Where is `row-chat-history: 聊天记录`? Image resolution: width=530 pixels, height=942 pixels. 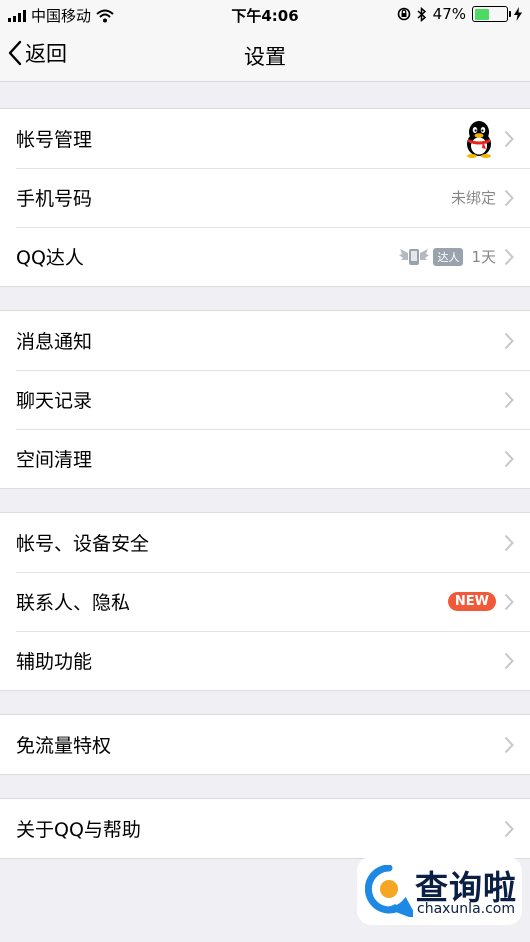 row-chat-history: 聊天记录 is located at coordinates (265, 399).